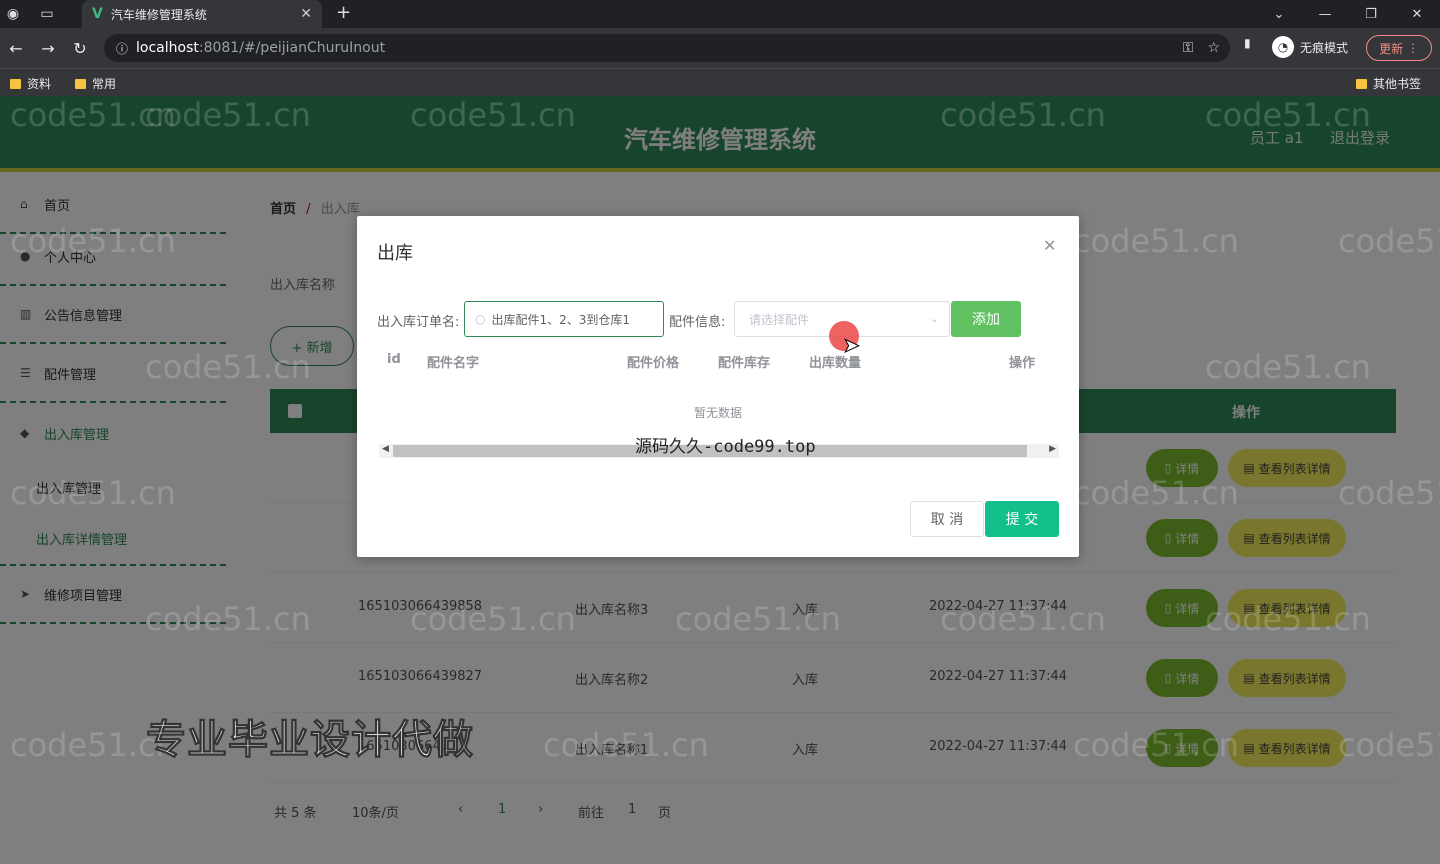 The height and width of the screenshot is (864, 1440). Describe the element at coordinates (395, 253) in the screenshot. I see `dialog-title: 出库` at that location.